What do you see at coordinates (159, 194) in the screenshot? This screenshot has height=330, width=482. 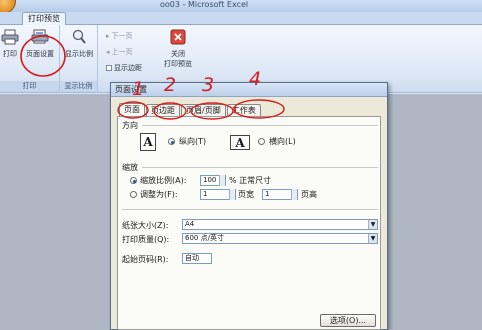 I see `fit-to-label: 调整为(F):` at bounding box center [159, 194].